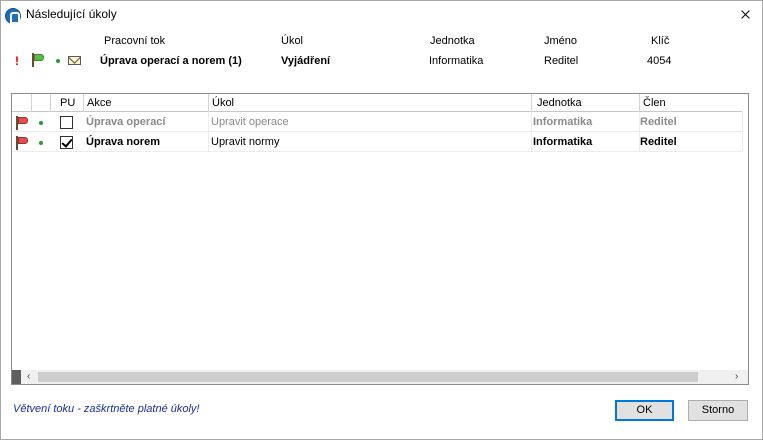  Describe the element at coordinates (126, 122) in the screenshot. I see `row-action: Úprava operací` at that location.